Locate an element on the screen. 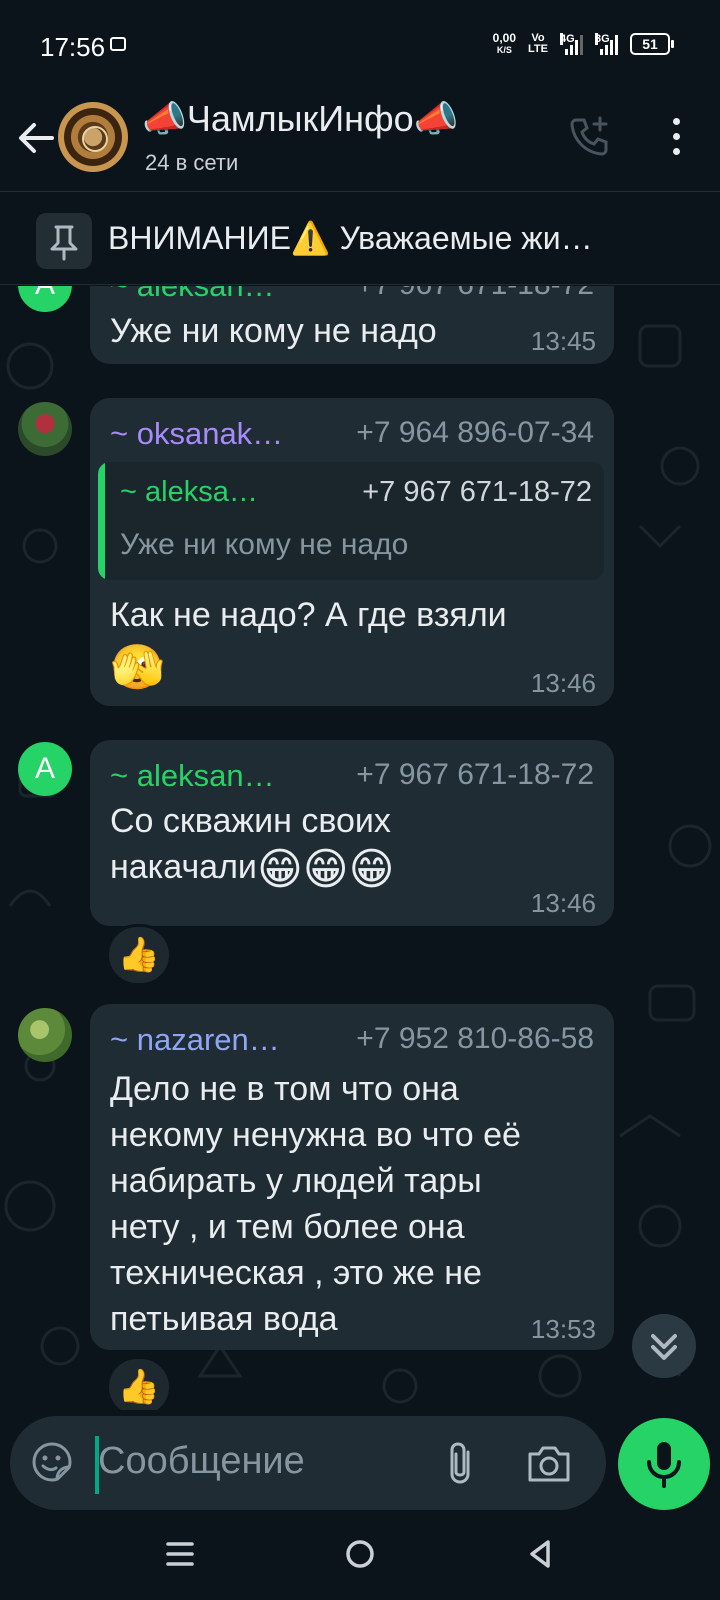 The image size is (720, 1600). message-line: петьивая вода is located at coordinates (224, 1319).